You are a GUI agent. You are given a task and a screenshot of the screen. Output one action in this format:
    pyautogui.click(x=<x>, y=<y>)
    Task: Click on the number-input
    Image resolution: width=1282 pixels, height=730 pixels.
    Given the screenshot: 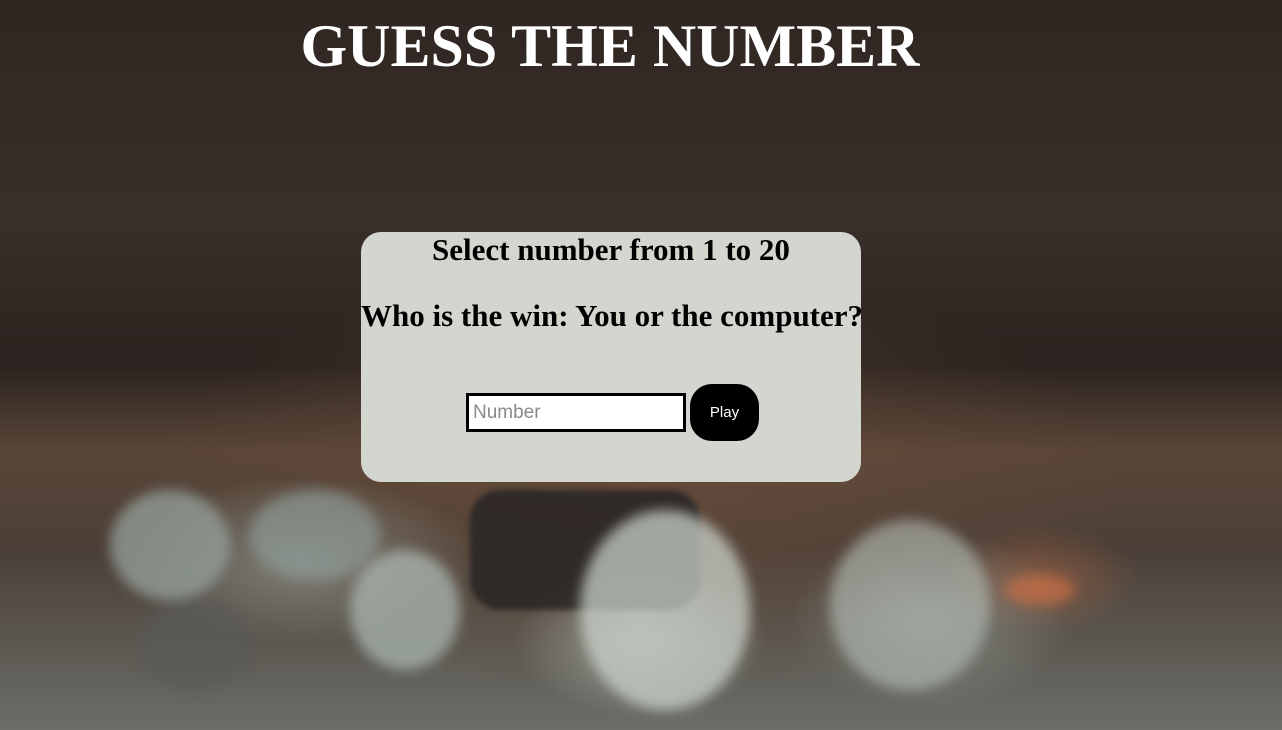 What is the action you would take?
    pyautogui.click(x=576, y=412)
    